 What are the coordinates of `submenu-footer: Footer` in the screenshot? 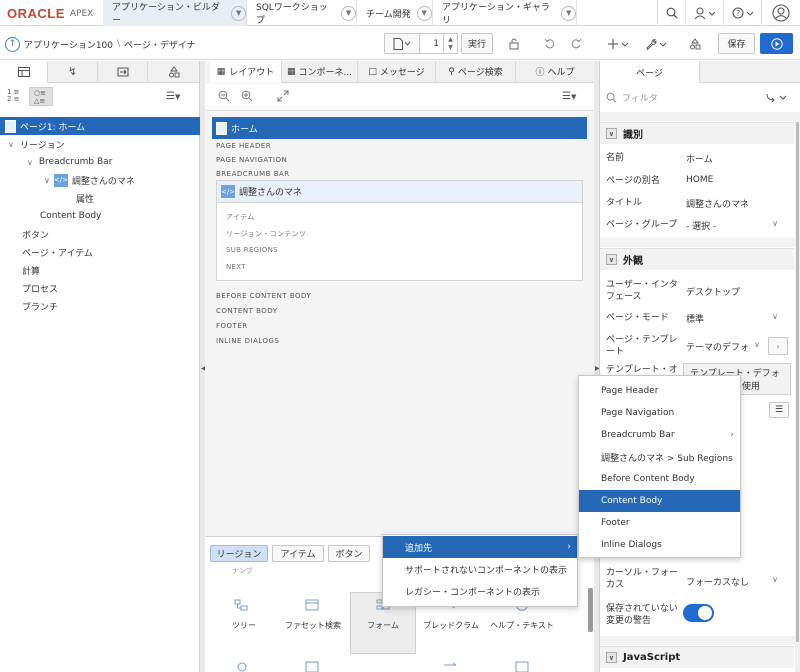 It's located at (659, 523).